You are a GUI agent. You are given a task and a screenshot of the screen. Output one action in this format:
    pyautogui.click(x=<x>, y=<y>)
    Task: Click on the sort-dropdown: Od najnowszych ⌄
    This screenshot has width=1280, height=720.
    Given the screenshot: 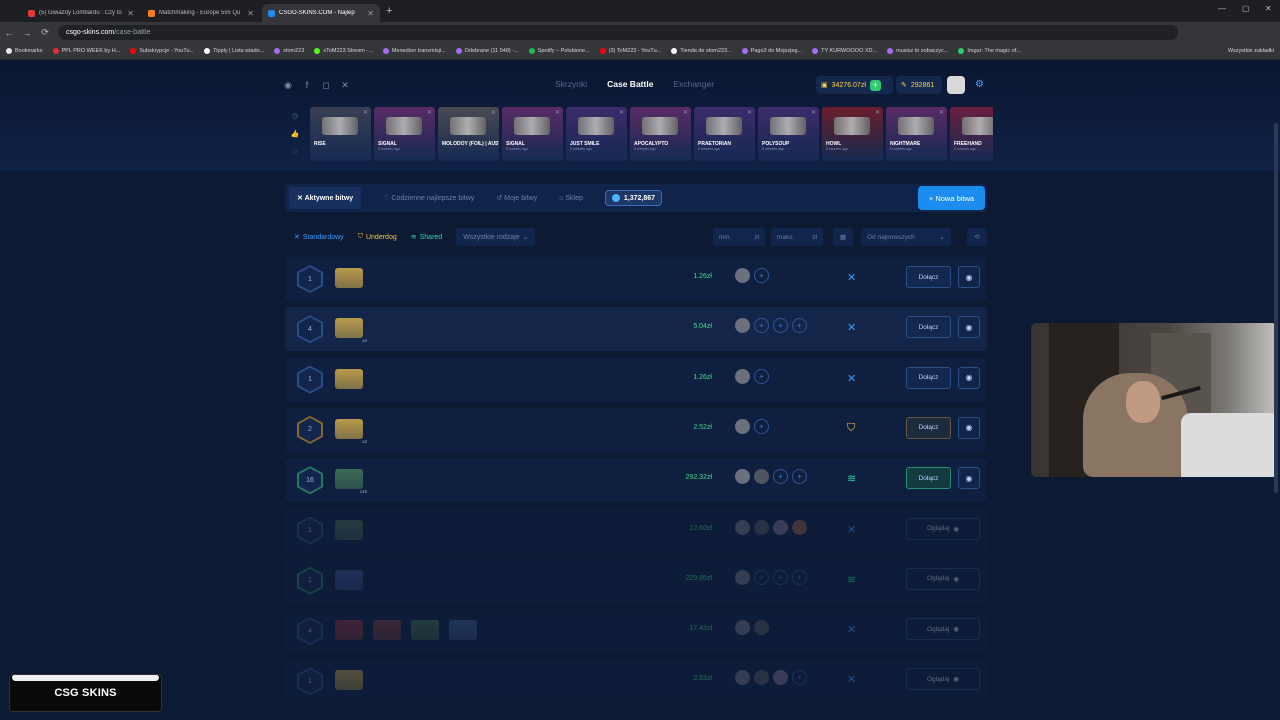 What is the action you would take?
    pyautogui.click(x=906, y=237)
    